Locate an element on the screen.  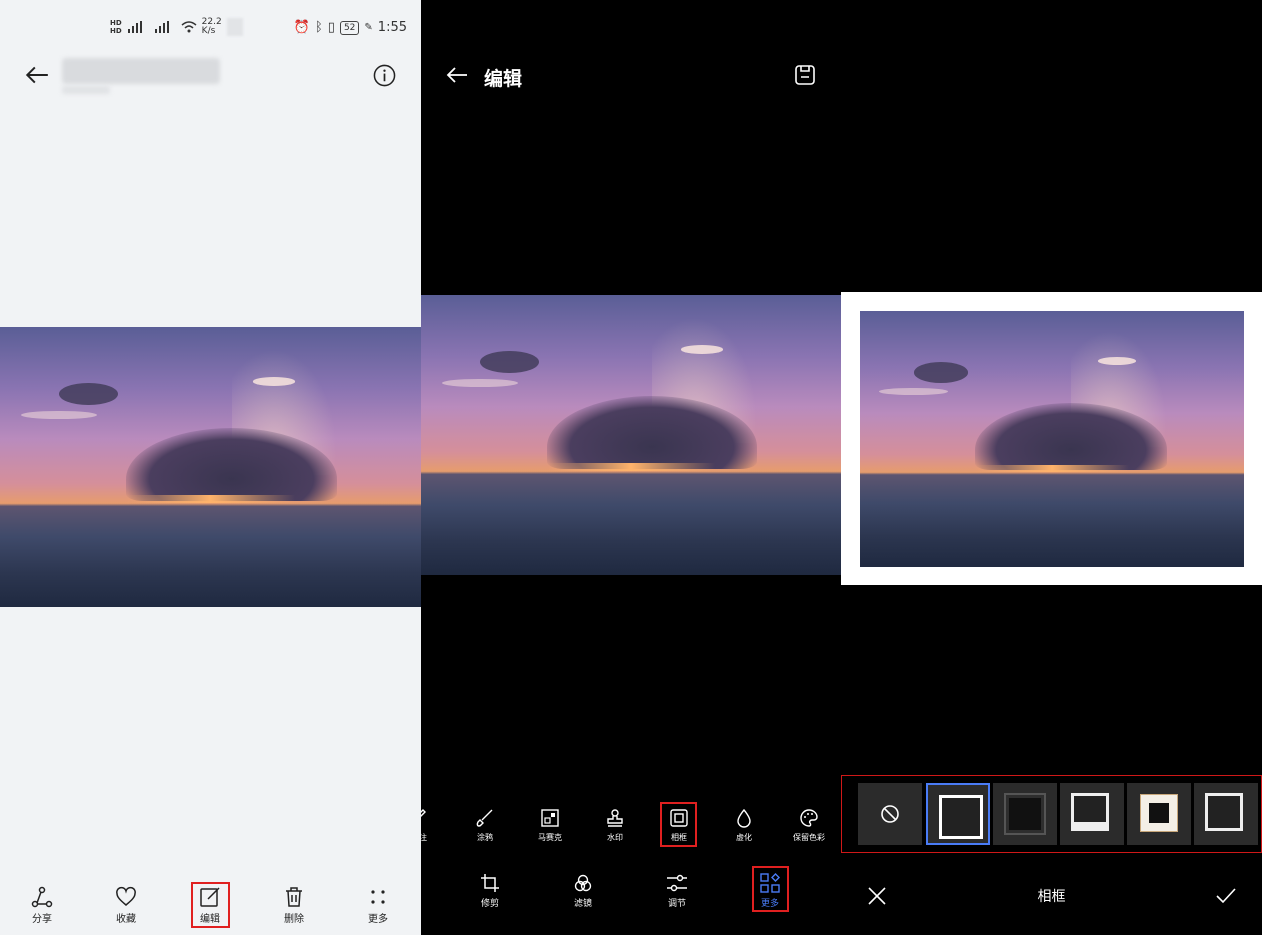
save-icon is located at coordinates (805, 75).